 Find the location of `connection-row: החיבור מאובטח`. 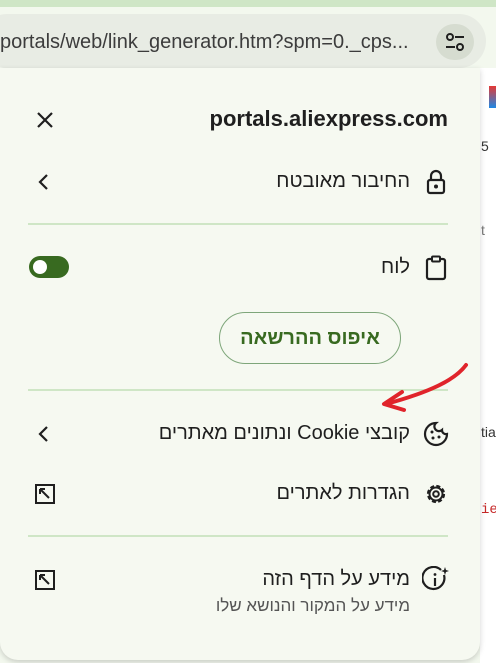

connection-row: החיבור מאובטח is located at coordinates (240, 182).